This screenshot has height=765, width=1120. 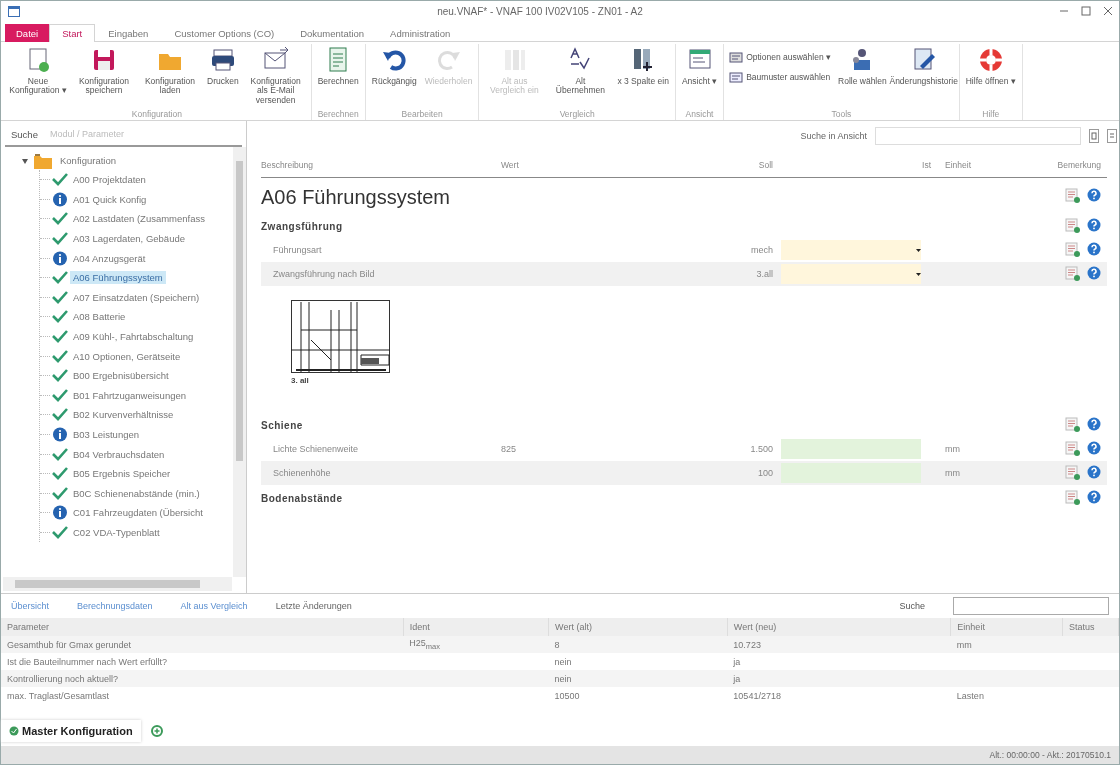 I want to click on ribbon-button: Rolle wählen, so click(x=862, y=76).